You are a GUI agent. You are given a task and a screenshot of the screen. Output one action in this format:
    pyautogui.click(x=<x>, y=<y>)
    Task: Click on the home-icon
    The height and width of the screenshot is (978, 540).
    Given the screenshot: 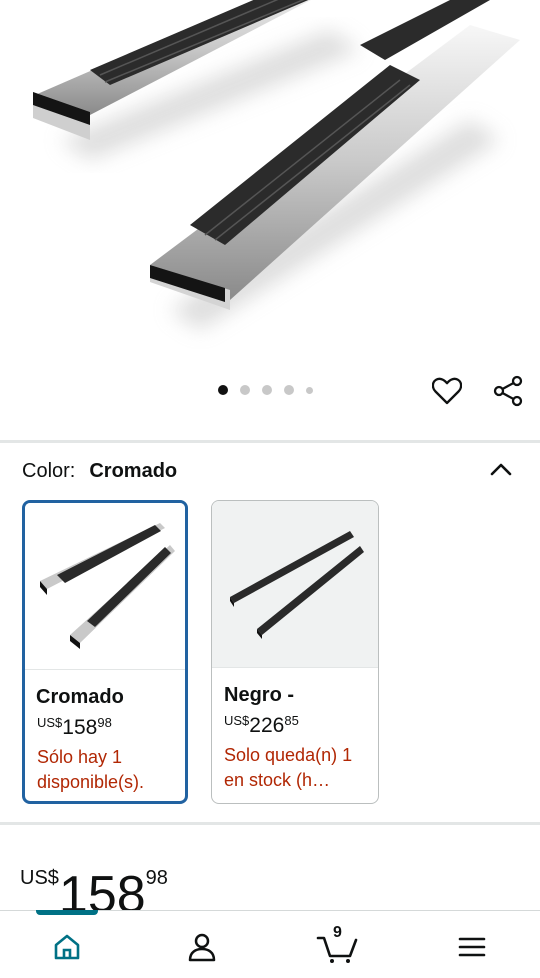 What is the action you would take?
    pyautogui.click(x=67, y=947)
    